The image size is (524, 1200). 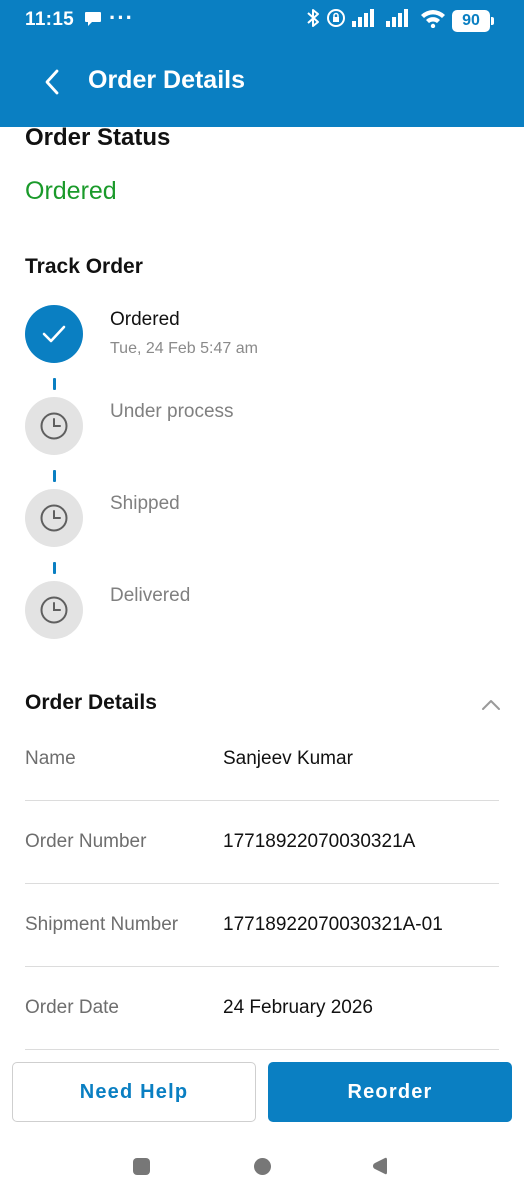 What do you see at coordinates (98, 137) in the screenshot?
I see `order-status-heading: Order Status` at bounding box center [98, 137].